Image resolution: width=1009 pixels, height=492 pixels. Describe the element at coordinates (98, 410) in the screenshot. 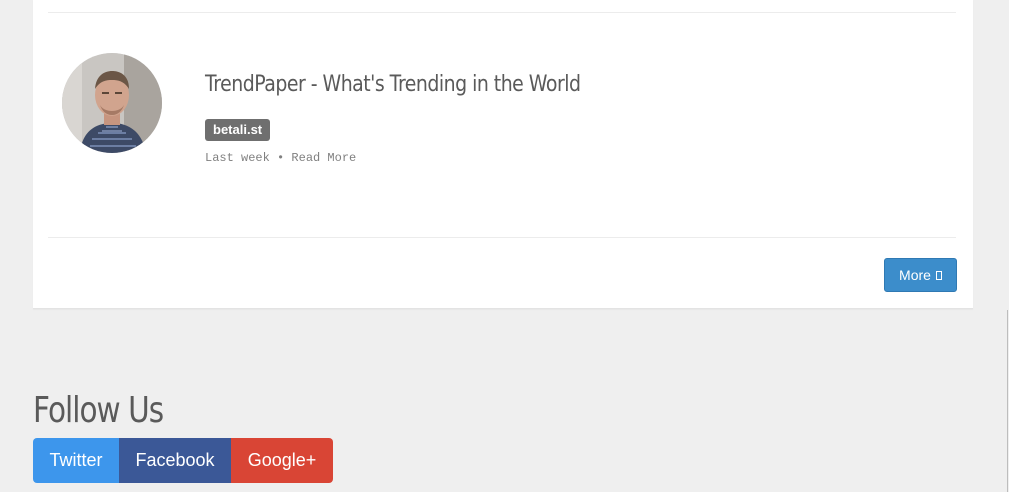

I see `follow-us-heading: Follow Us` at that location.